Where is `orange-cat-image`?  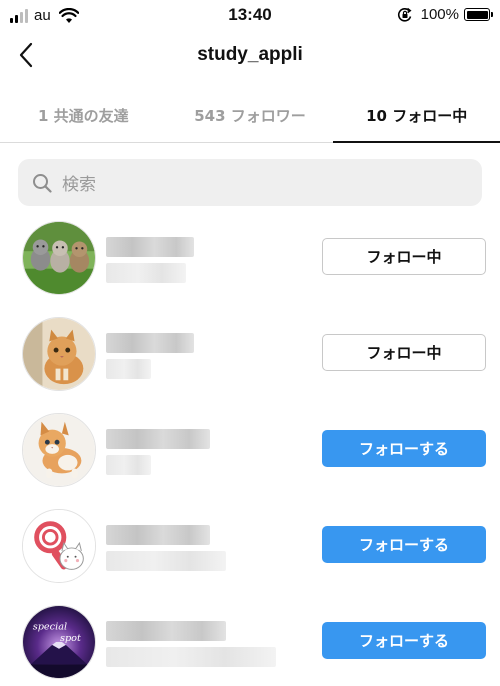
orange-cat-image is located at coordinates (59, 354).